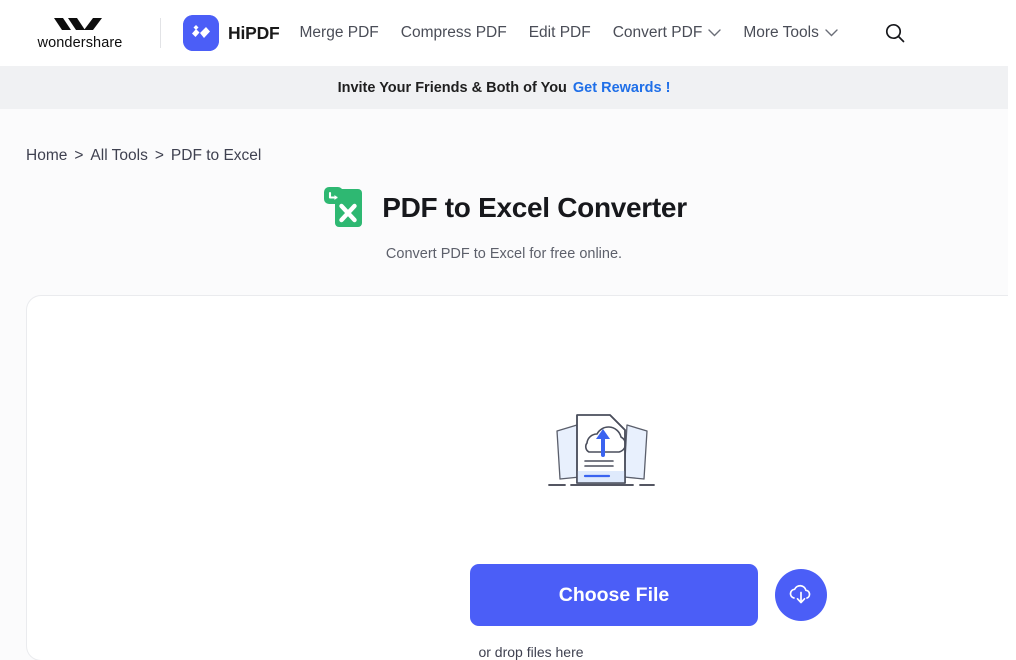  Describe the element at coordinates (1012, 330) in the screenshot. I see `scrollbar-track` at that location.